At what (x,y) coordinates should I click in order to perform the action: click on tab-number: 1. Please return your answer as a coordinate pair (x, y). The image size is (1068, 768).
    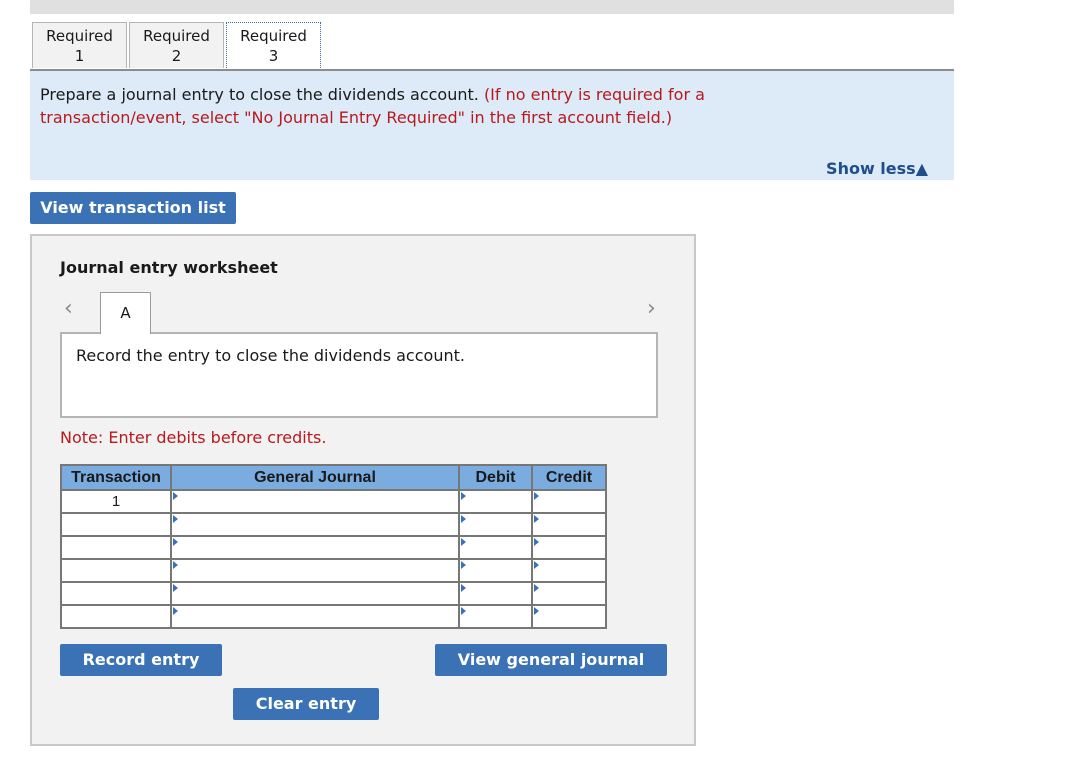
    Looking at the image, I should click on (79, 56).